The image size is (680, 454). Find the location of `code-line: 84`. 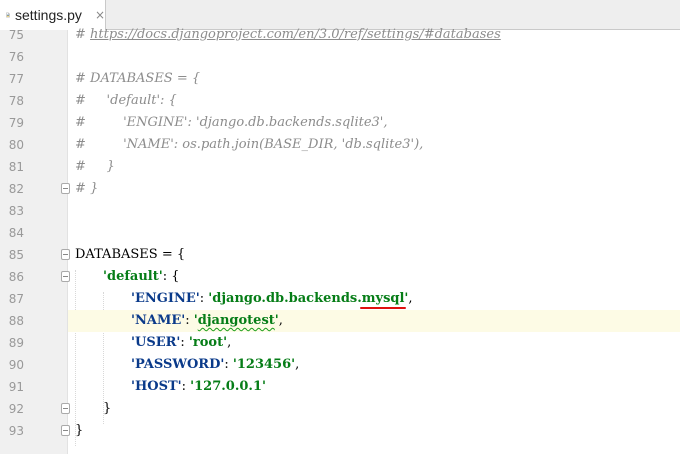

code-line: 84 is located at coordinates (340, 233).